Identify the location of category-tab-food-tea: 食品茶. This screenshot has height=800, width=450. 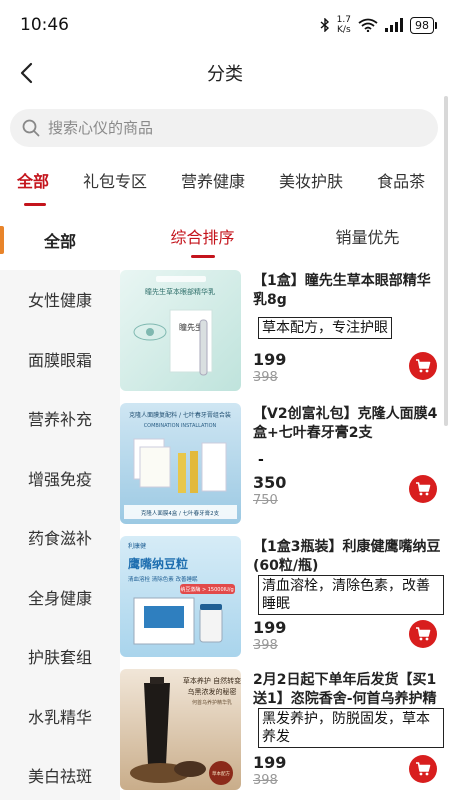
(401, 184).